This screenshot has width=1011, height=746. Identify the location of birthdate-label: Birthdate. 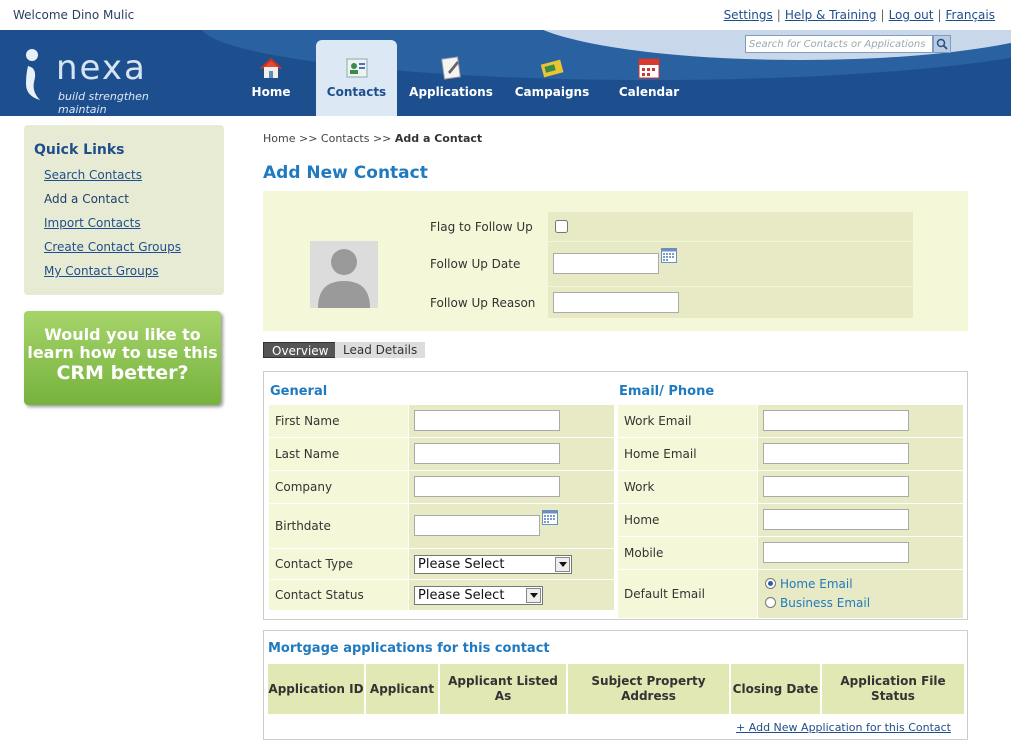
(303, 526).